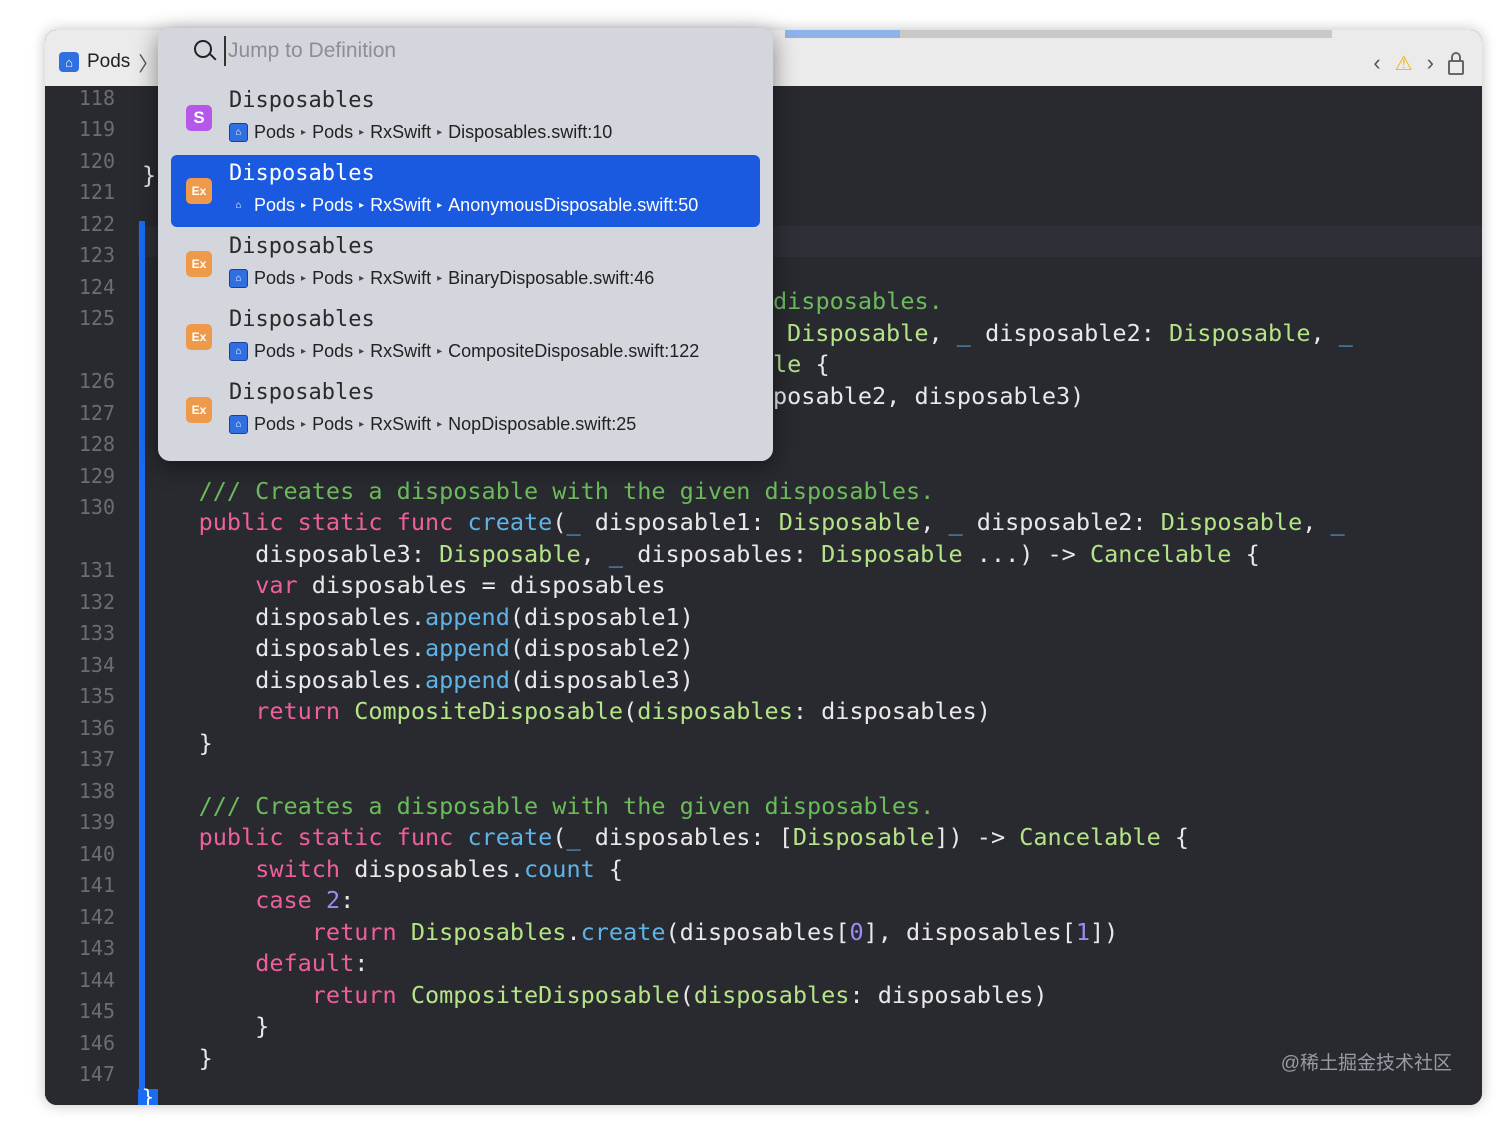 Image resolution: width=1512 pixels, height=1135 pixels. I want to click on breadcrumb: ⌂ Pods 〉, so click(108, 63).